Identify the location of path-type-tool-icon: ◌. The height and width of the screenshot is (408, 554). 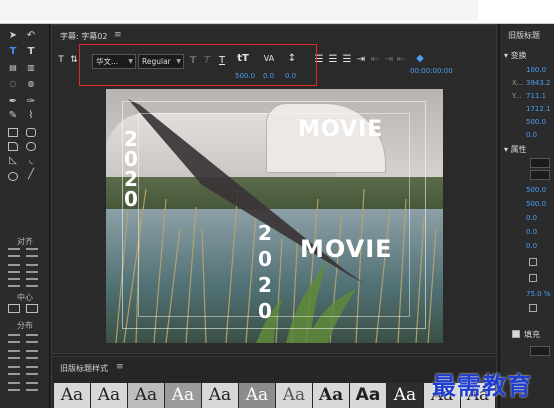
(13, 84).